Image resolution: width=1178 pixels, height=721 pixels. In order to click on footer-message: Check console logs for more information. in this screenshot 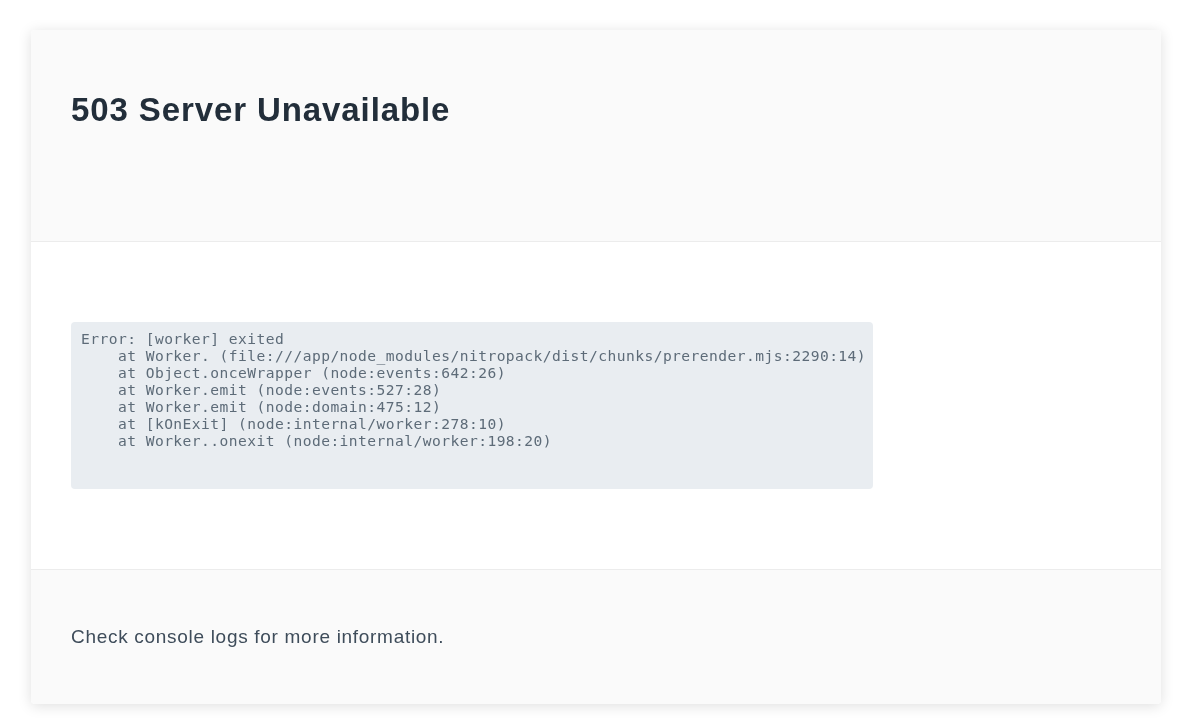, I will do `click(258, 637)`.